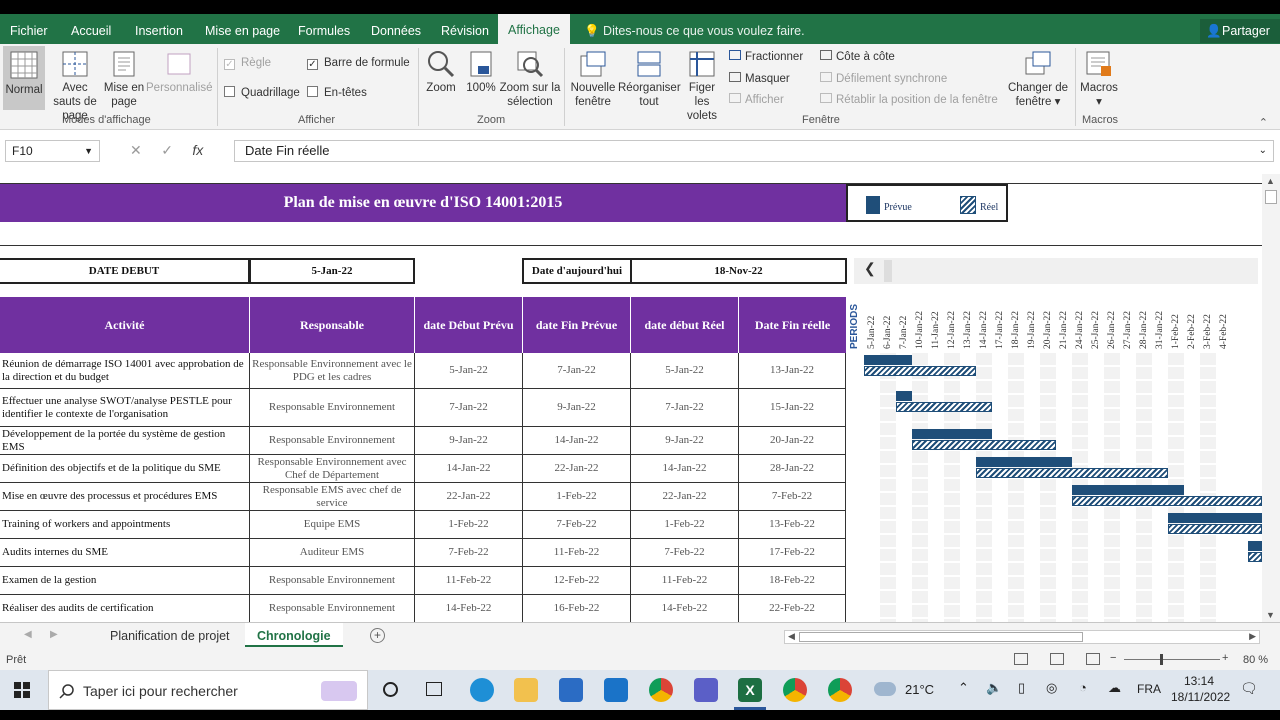 This screenshot has height=720, width=1280. Describe the element at coordinates (1225, 658) in the screenshot. I see `zoom-in-icon: +` at that location.